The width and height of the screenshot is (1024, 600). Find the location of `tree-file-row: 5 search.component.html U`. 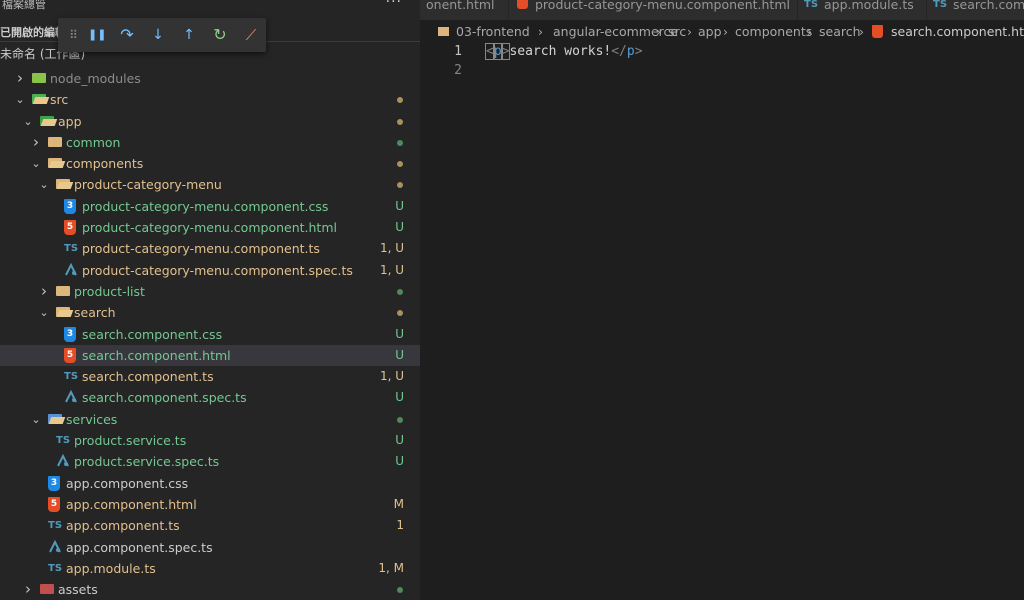

tree-file-row: 5 search.component.html U is located at coordinates (210, 355).